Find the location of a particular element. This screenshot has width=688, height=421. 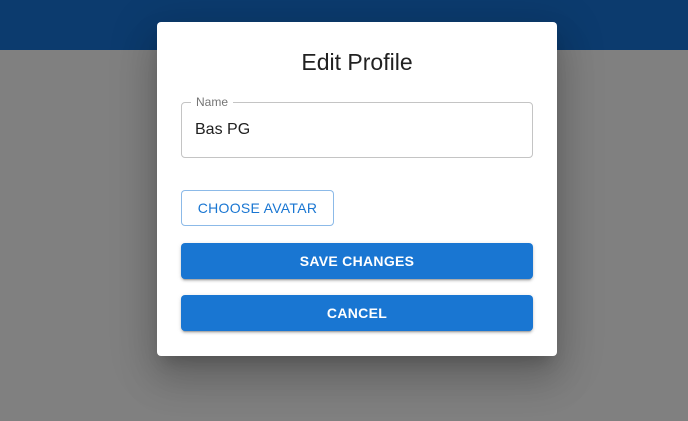

name-input is located at coordinates (355, 130).